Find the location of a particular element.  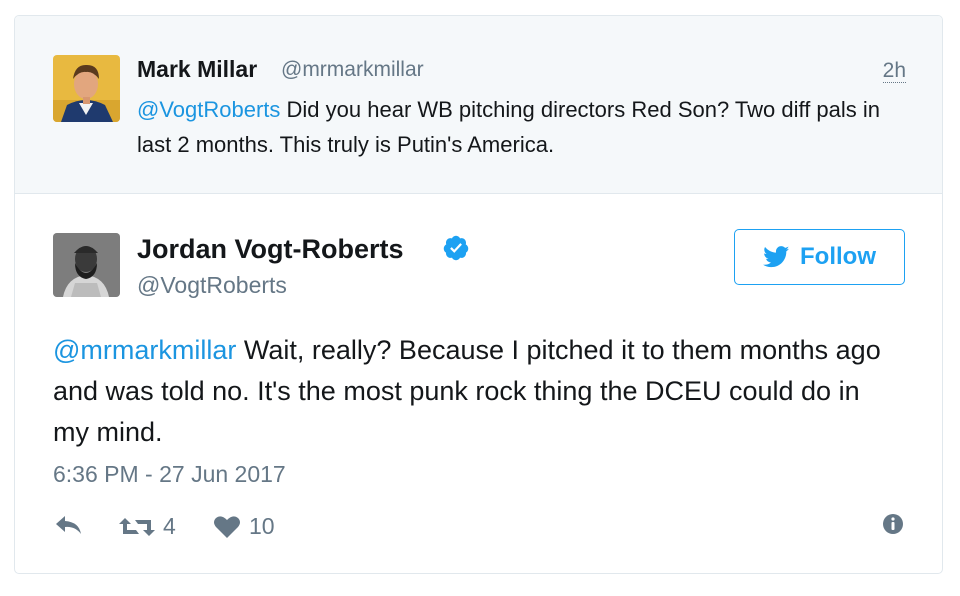

retweet-icon is located at coordinates (137, 526).